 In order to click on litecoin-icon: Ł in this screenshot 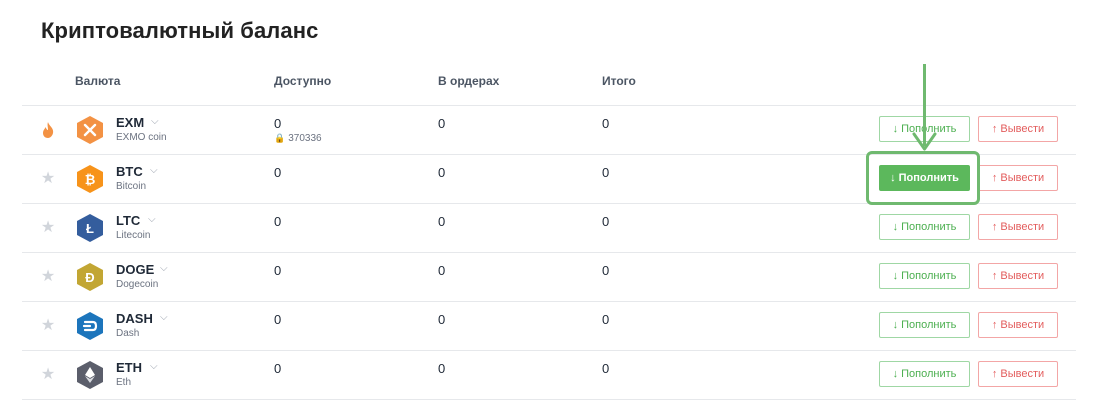, I will do `click(90, 228)`.